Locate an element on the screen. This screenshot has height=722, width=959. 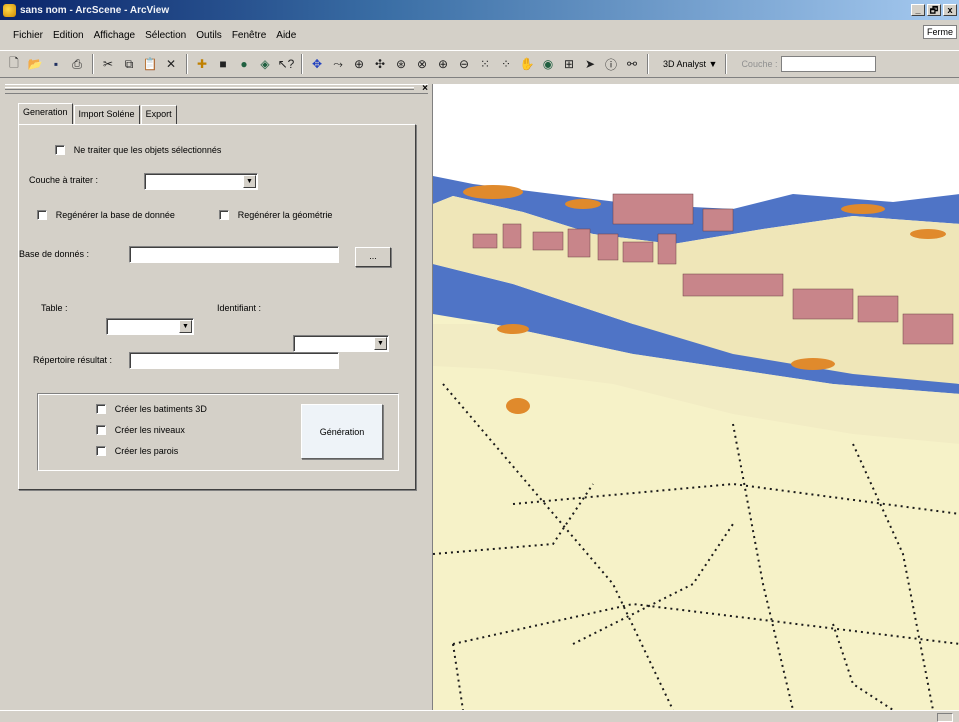
regen-geom-label: Regénérer la géométrie is located at coordinates (285, 215).